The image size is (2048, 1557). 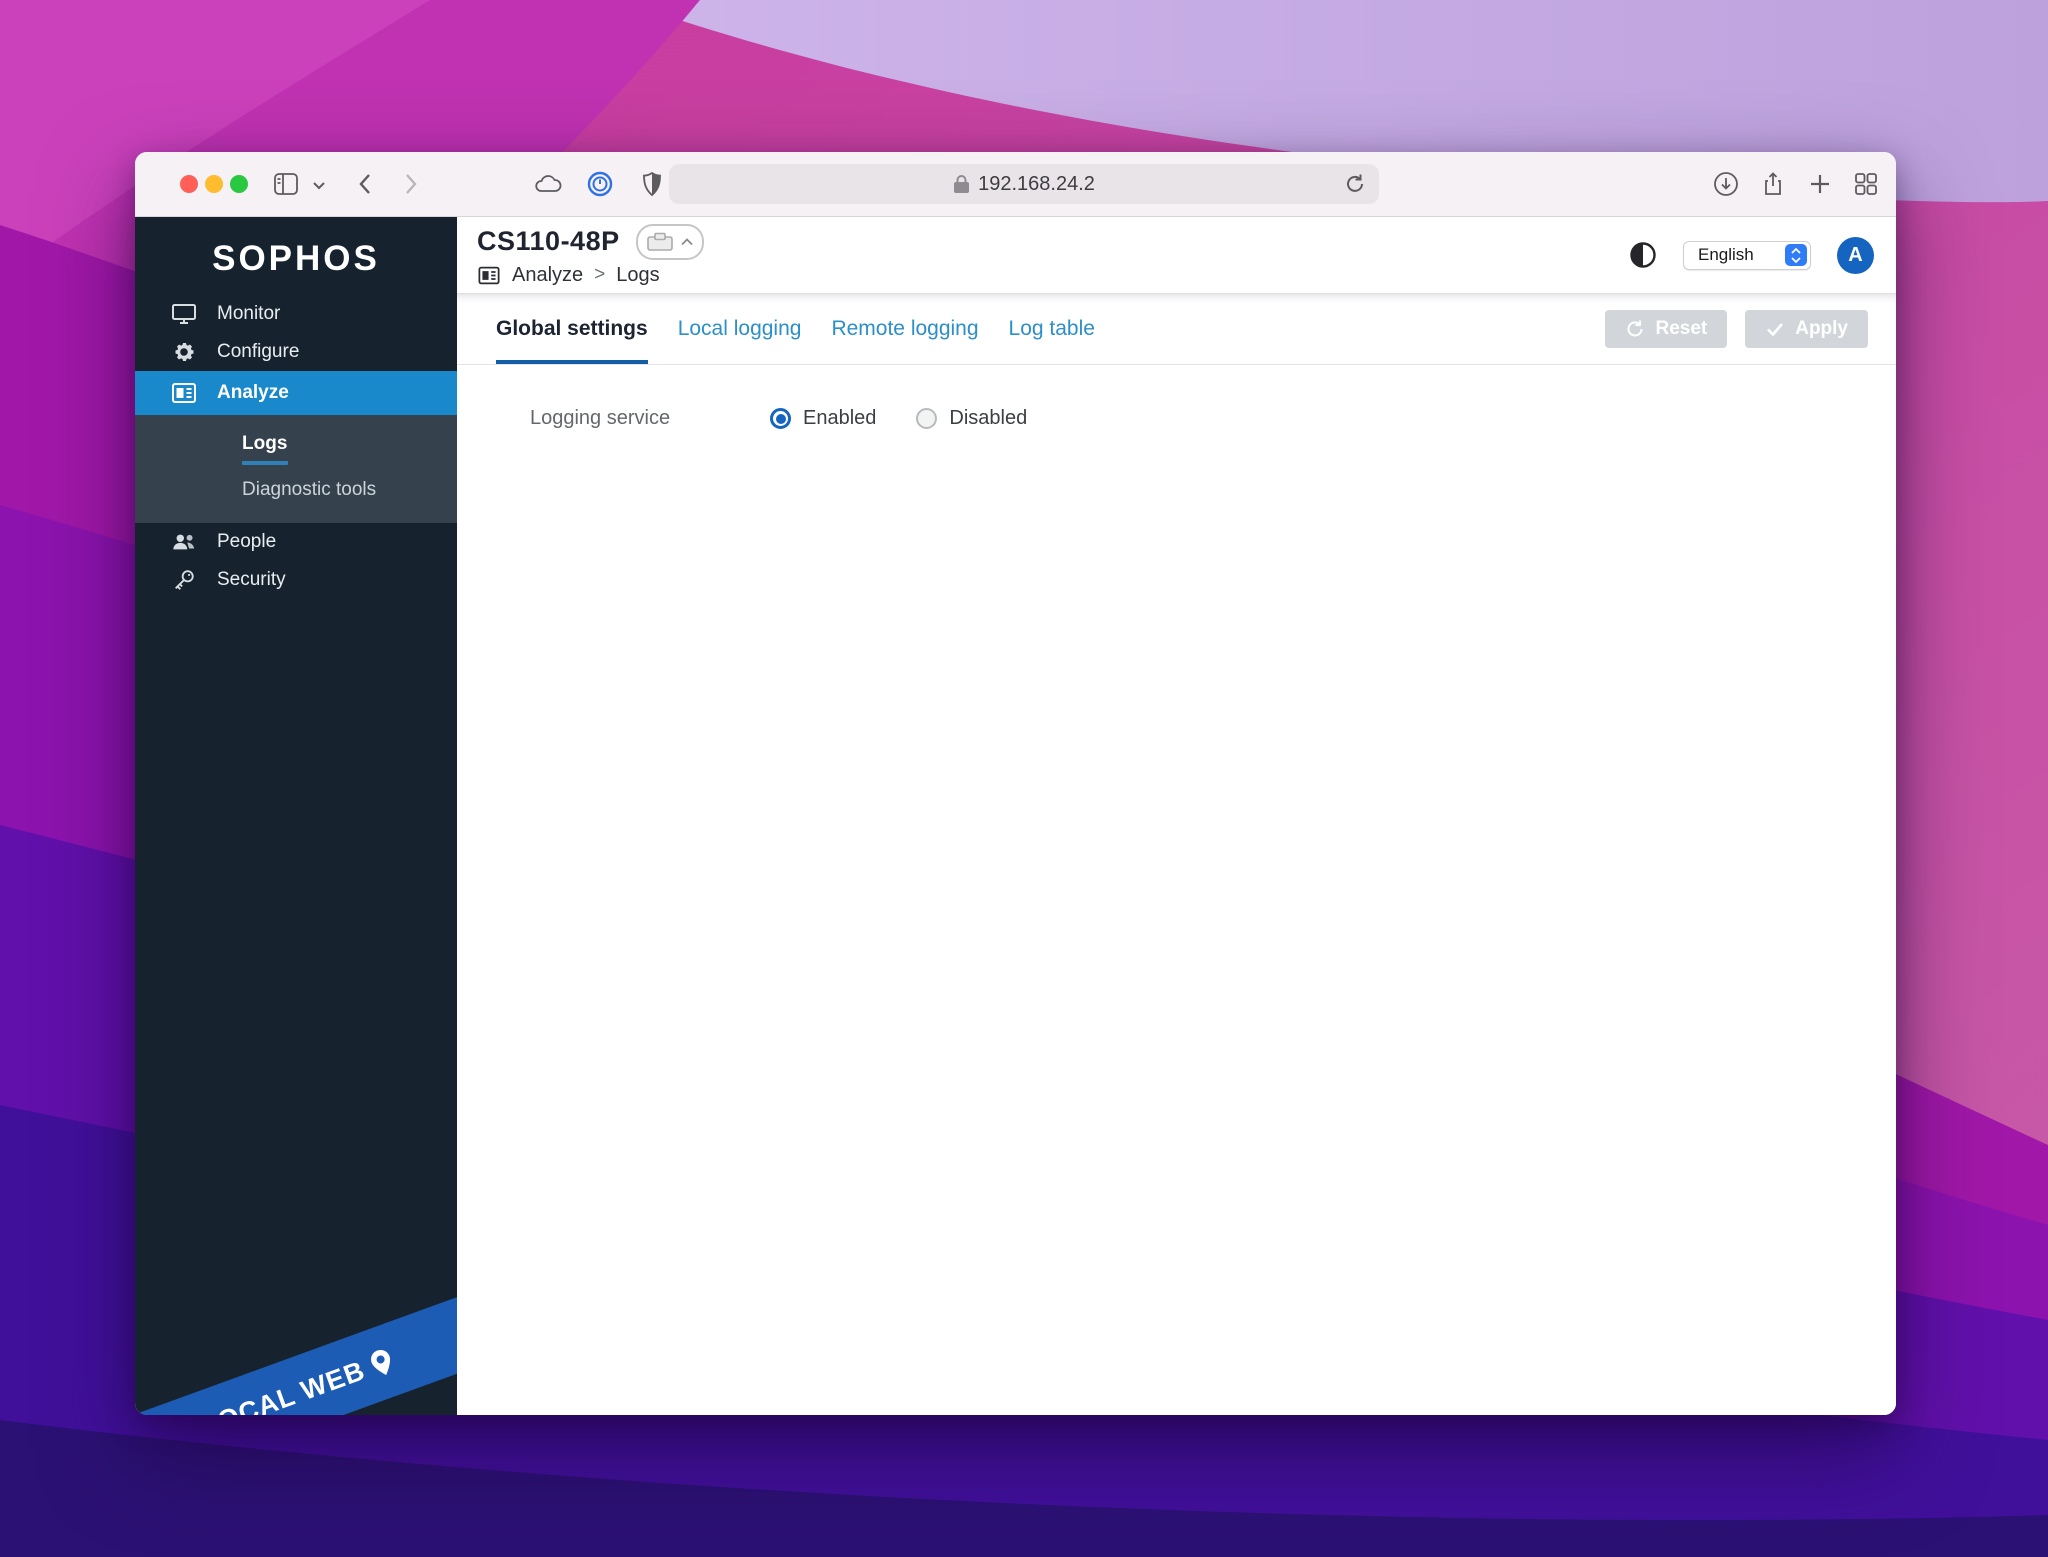 What do you see at coordinates (283, 1384) in the screenshot?
I see `local-web-label: LOCAL WEB` at bounding box center [283, 1384].